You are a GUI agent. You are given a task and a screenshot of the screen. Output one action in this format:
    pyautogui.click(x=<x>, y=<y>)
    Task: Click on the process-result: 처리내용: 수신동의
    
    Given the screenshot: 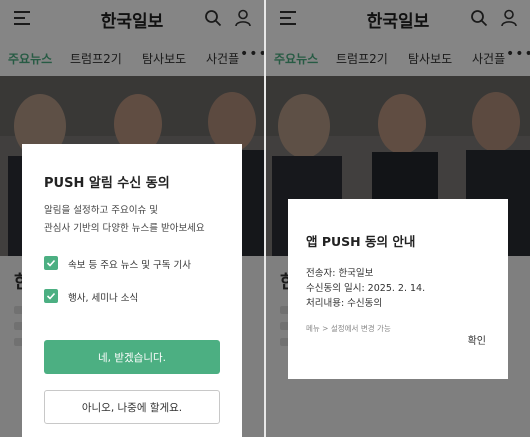 What is the action you would take?
    pyautogui.click(x=344, y=303)
    